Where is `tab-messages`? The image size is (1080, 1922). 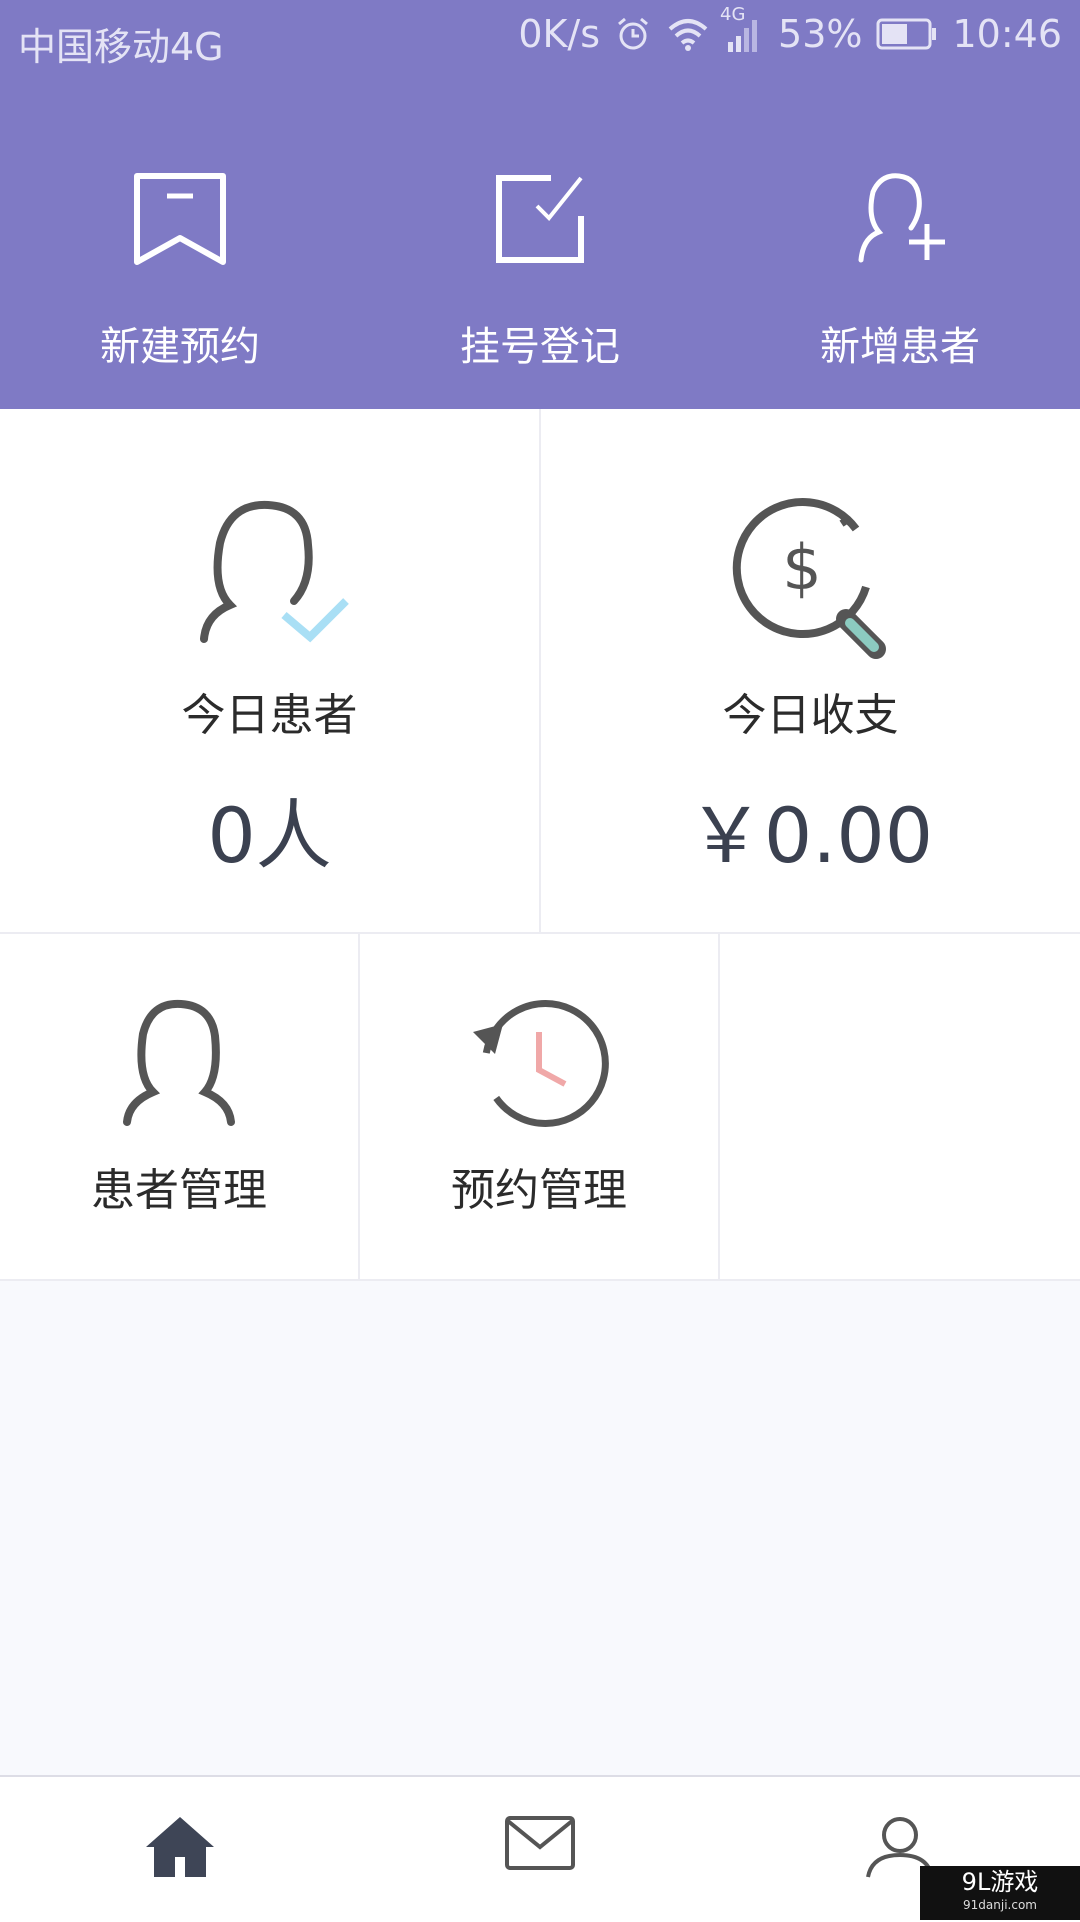 tab-messages is located at coordinates (540, 1849).